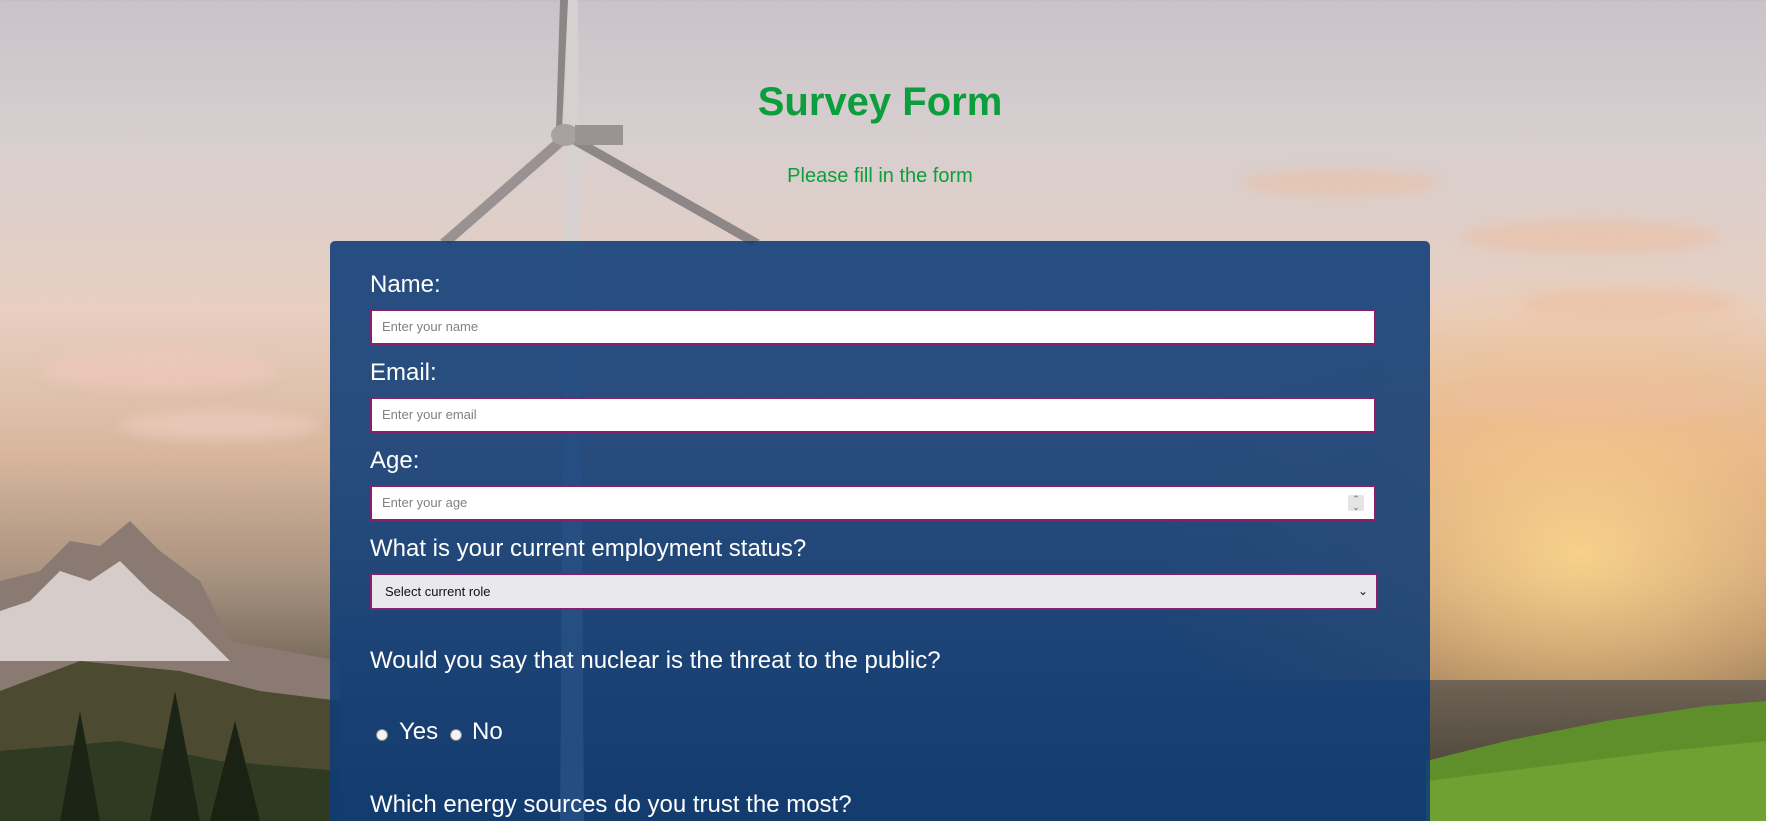 This screenshot has width=1766, height=821. What do you see at coordinates (873, 503) in the screenshot?
I see `age-field: Enter your age ⌃ ⌄` at bounding box center [873, 503].